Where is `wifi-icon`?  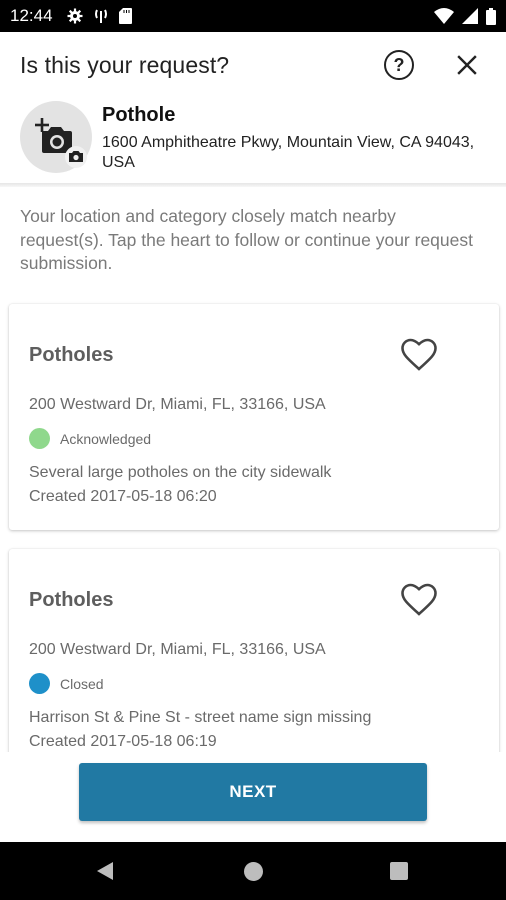
wifi-icon is located at coordinates (444, 16).